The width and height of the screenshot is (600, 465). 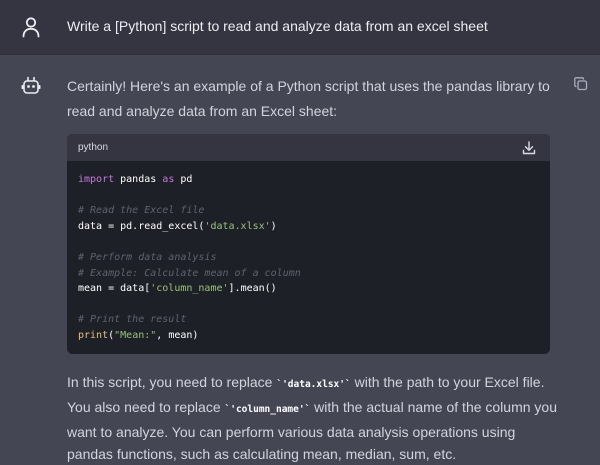 I want to click on code-line-8: print("Mean:", mean), so click(x=138, y=335).